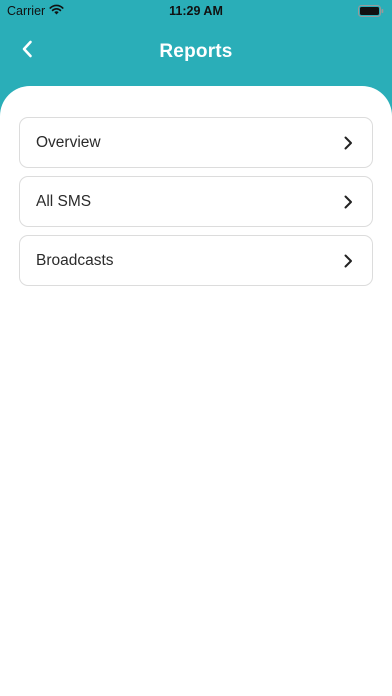 The height and width of the screenshot is (696, 392). Describe the element at coordinates (64, 201) in the screenshot. I see `menu-item-label: All SMS` at that location.